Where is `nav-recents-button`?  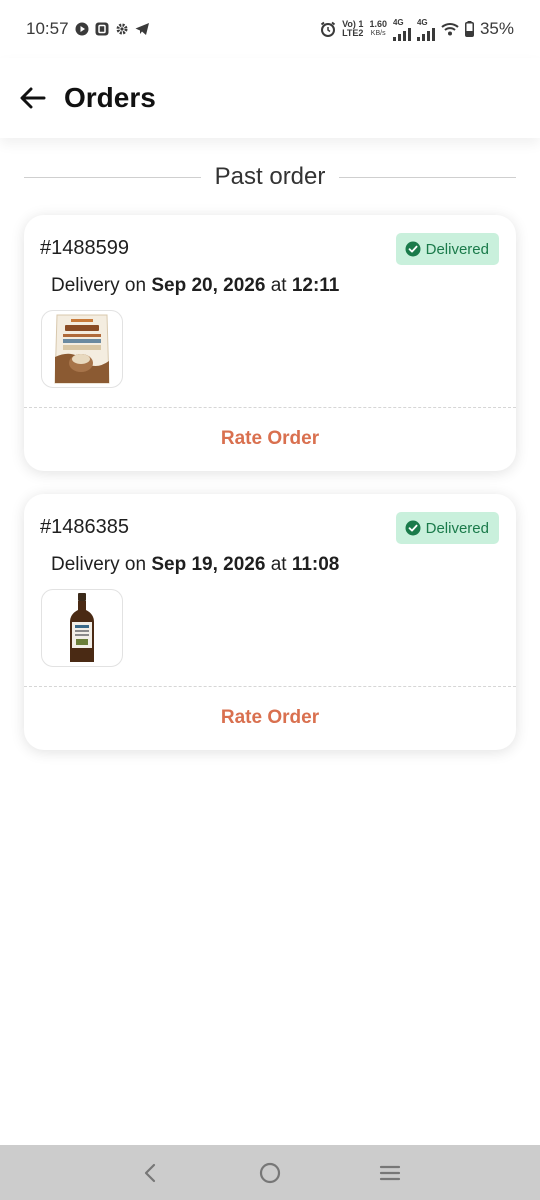 nav-recents-button is located at coordinates (390, 1173).